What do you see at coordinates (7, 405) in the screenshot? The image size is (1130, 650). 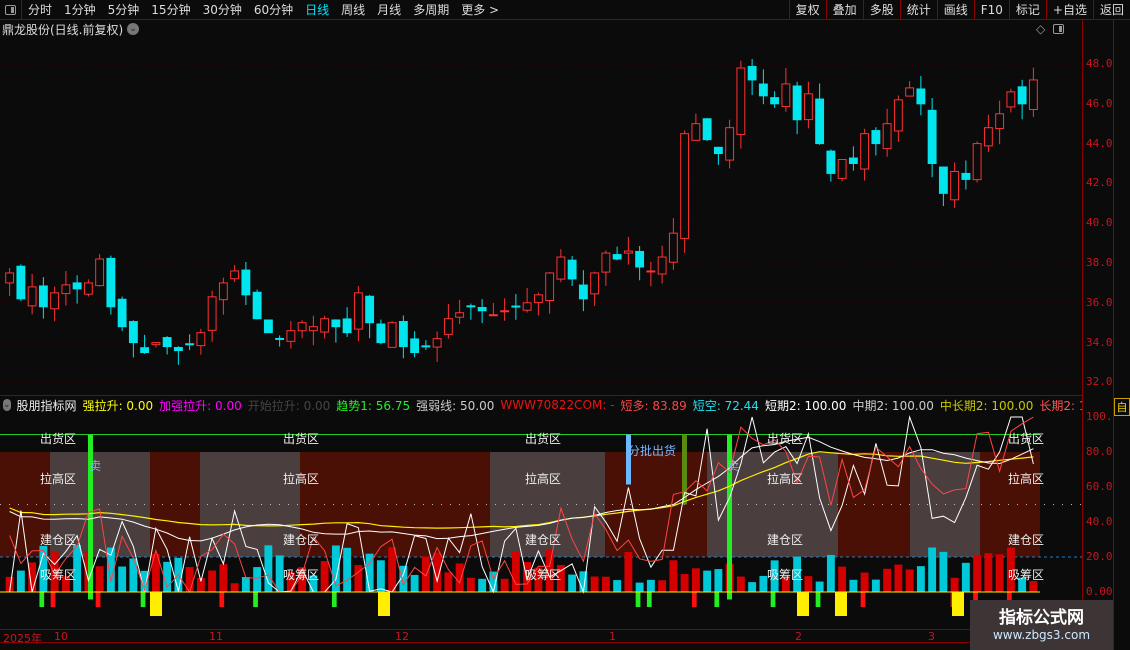 I see `chevron-down-icon: ⌄` at bounding box center [7, 405].